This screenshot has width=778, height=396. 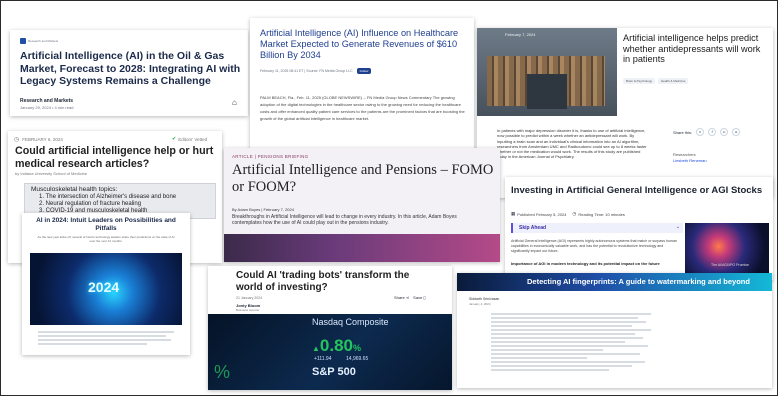 I want to click on oil-gas-date: January 29, 2024 • 4 min read, so click(x=47, y=107).